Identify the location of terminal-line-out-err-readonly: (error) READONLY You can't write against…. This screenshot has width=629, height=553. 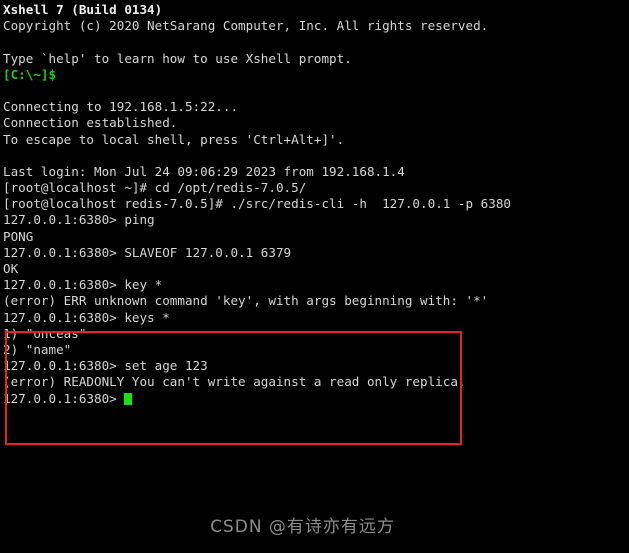
(234, 382).